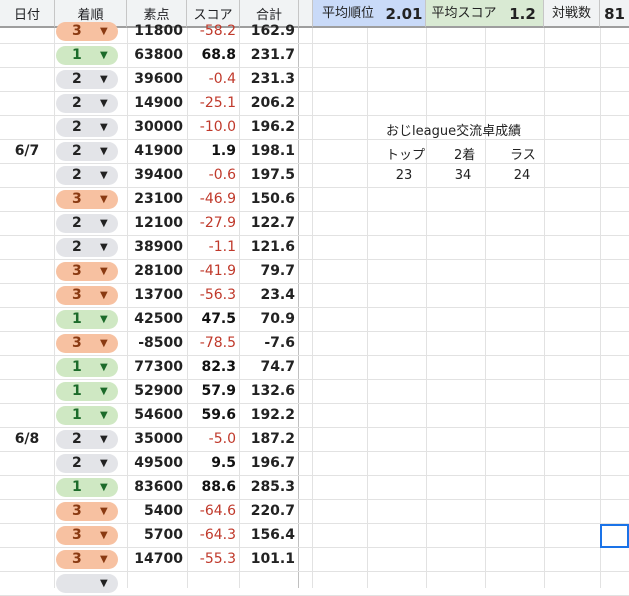  I want to click on raw-points-cell: 5400, so click(157, 511).